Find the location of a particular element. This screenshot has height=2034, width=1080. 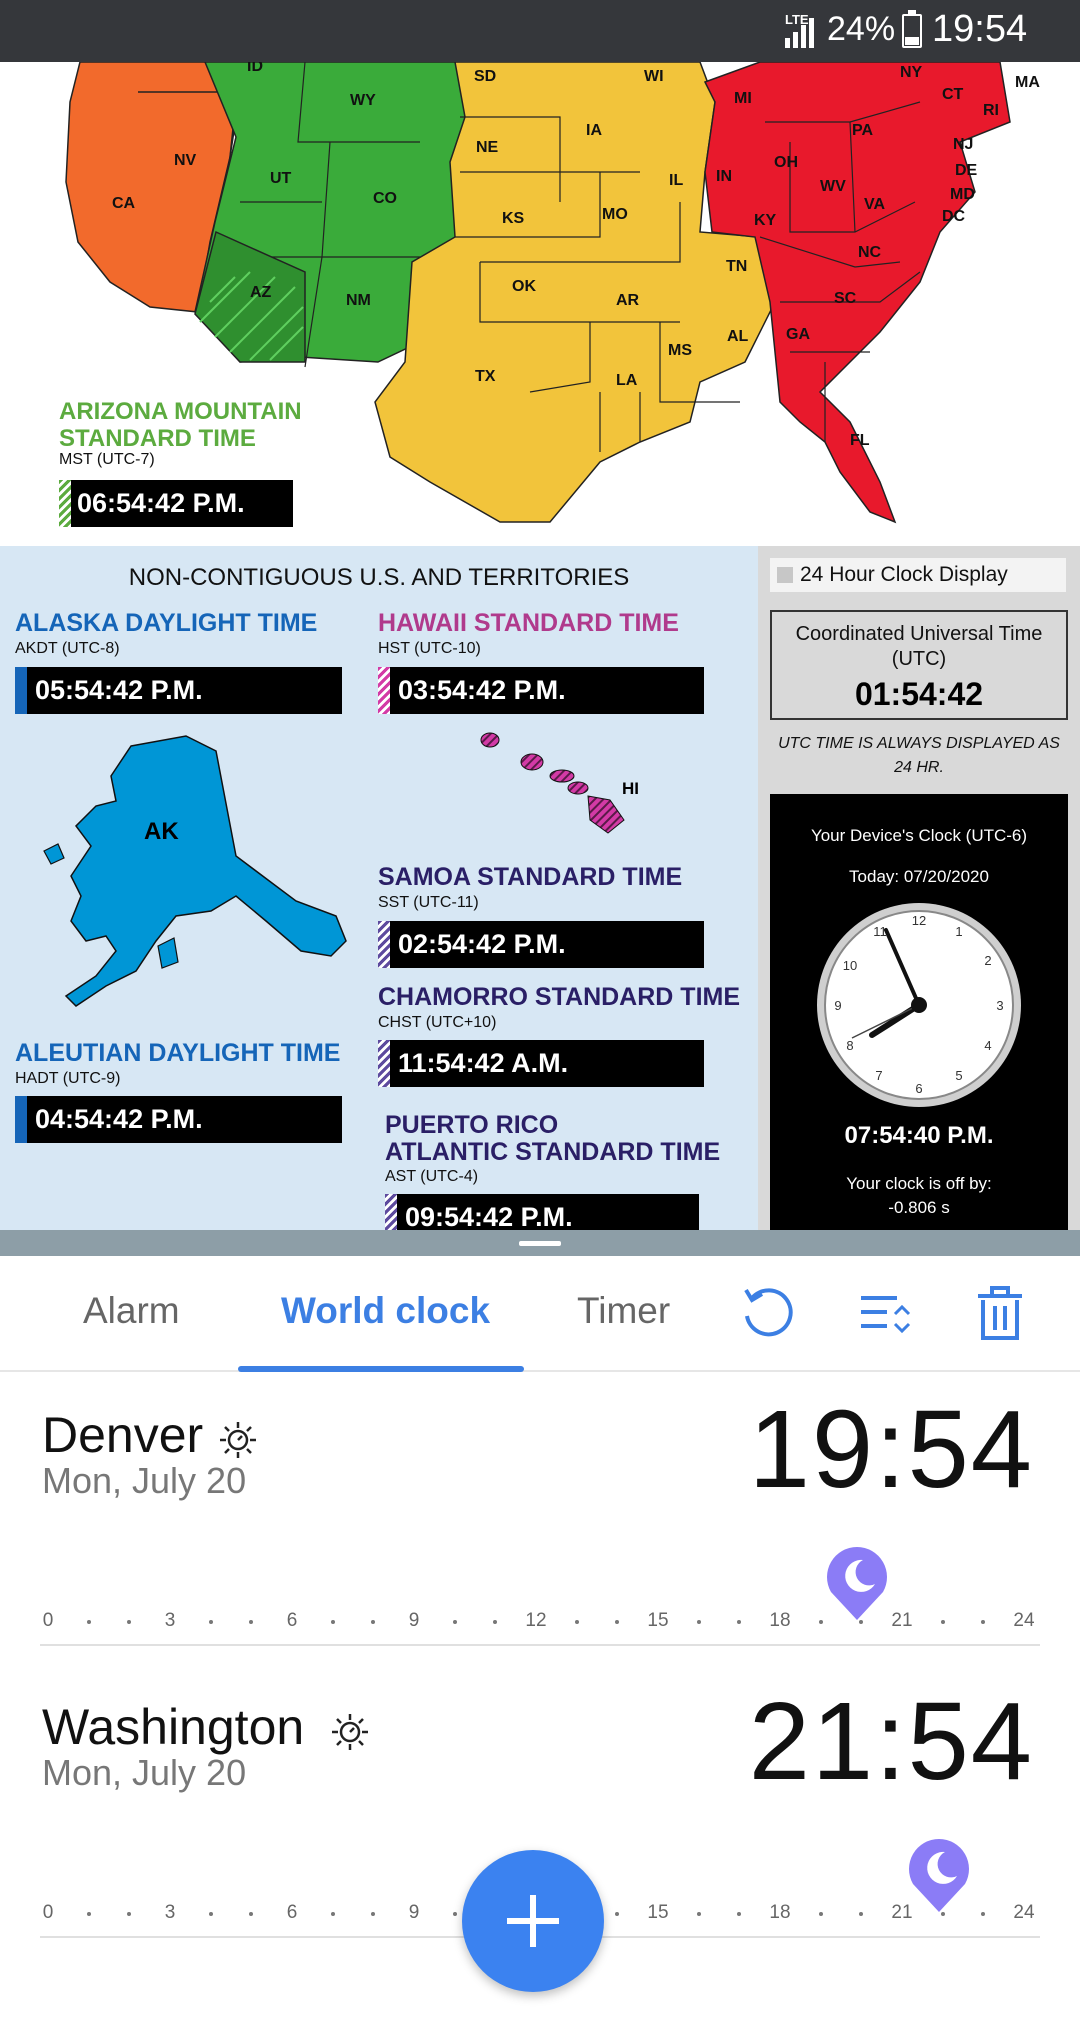

state-label: RI is located at coordinates (991, 110).